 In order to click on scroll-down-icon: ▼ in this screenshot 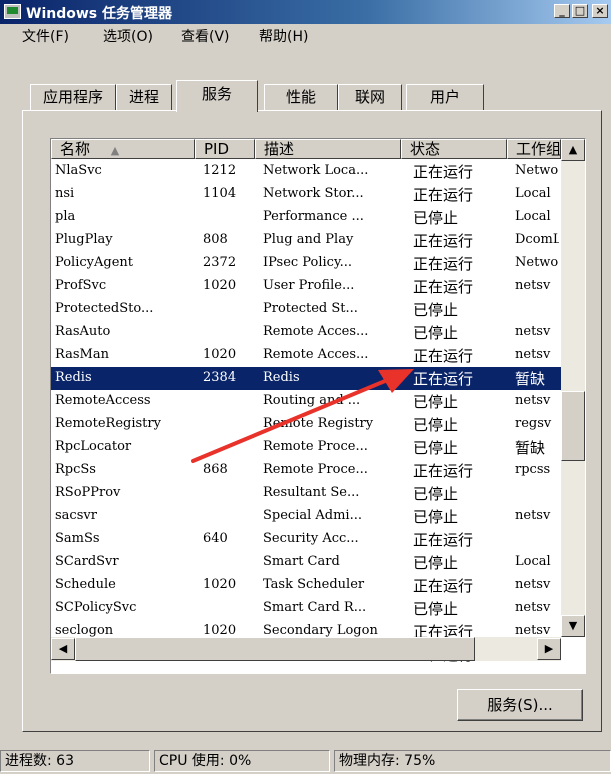, I will do `click(573, 626)`.